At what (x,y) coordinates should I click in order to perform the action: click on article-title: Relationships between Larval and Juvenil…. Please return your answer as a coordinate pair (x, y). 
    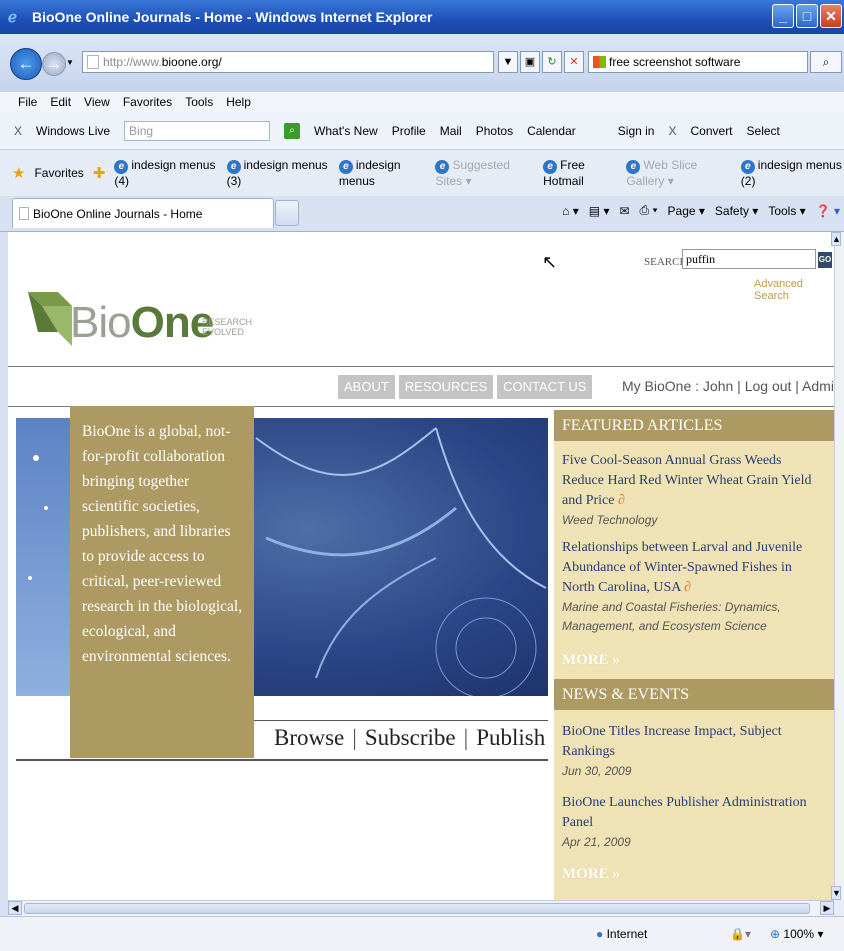
    Looking at the image, I should click on (682, 567).